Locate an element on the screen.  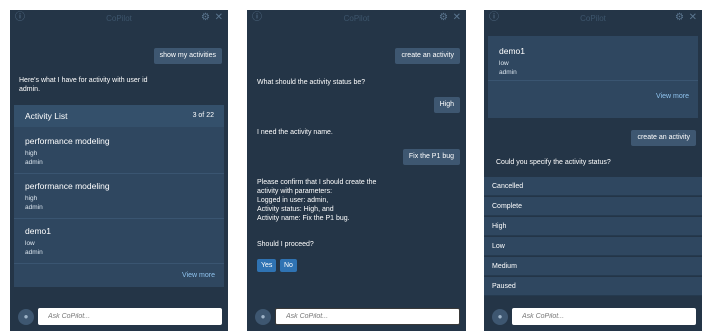
no-button: No is located at coordinates (288, 265).